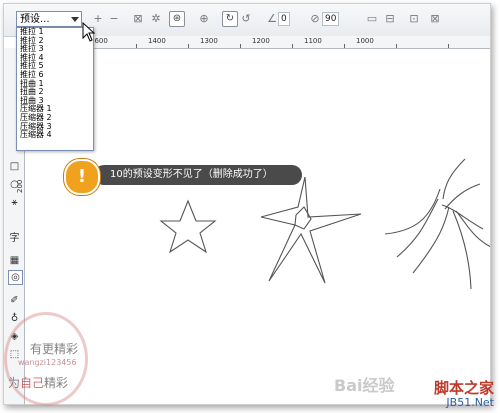  I want to click on stamp-watermark-id: wangzi123456, so click(47, 362).